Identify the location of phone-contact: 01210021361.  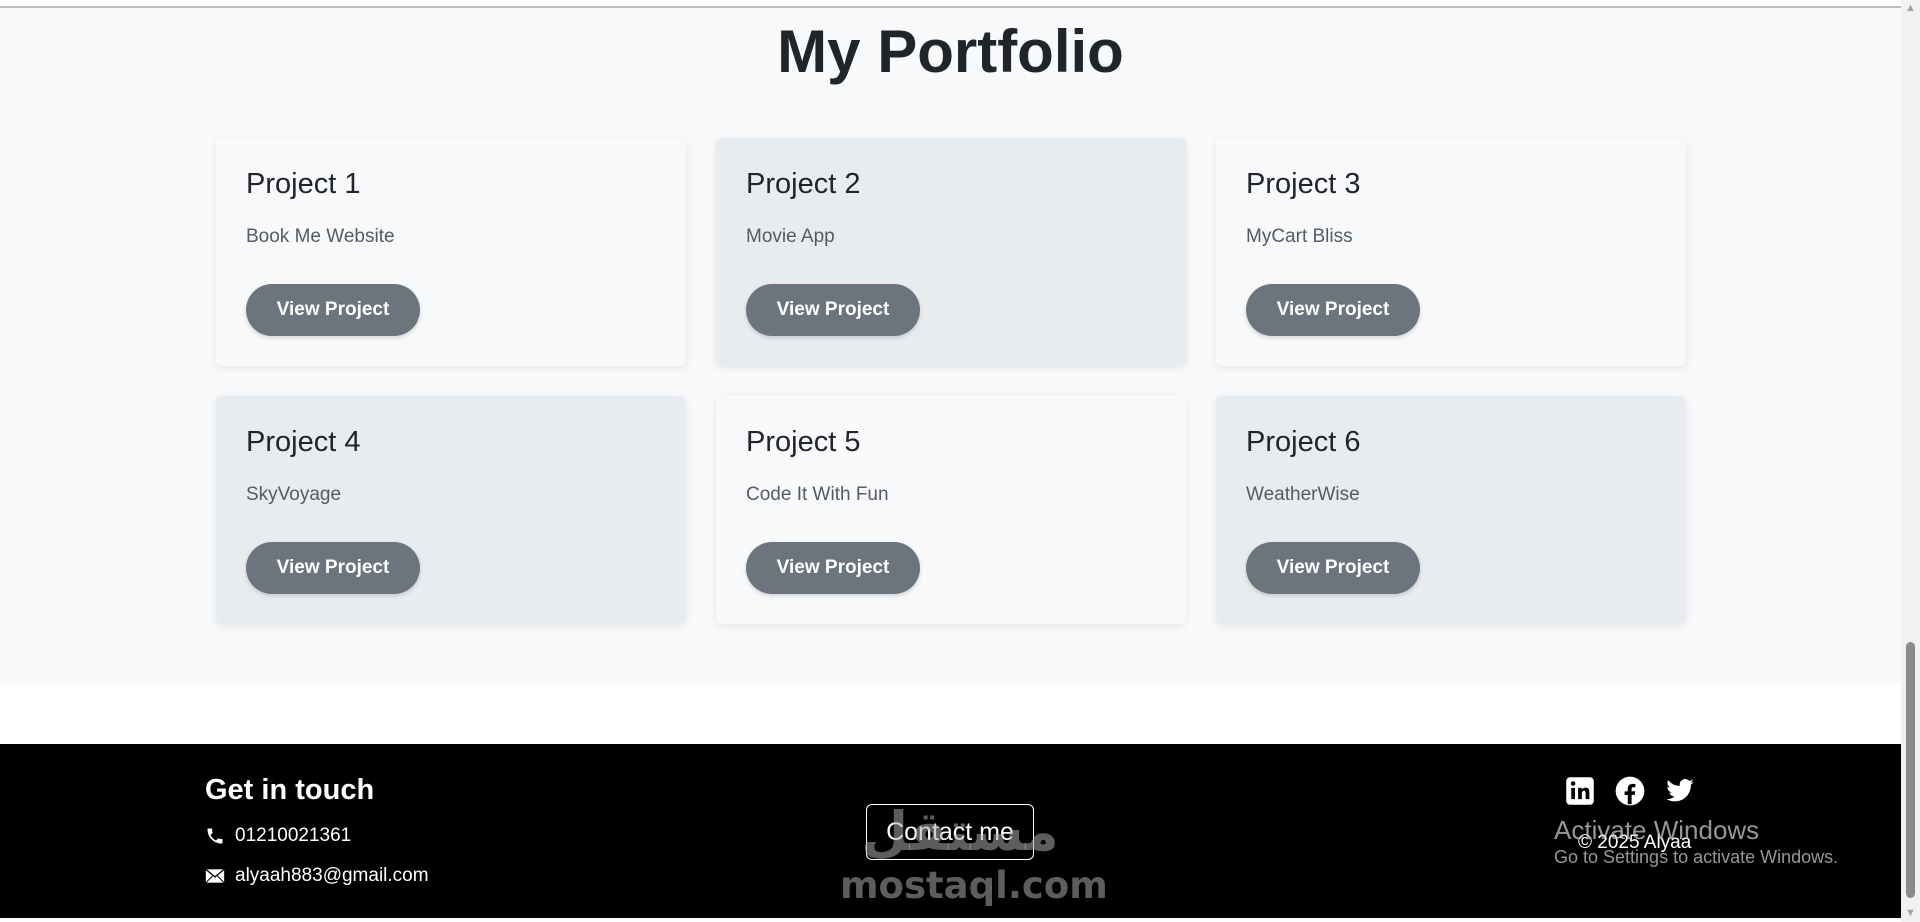
(278, 836).